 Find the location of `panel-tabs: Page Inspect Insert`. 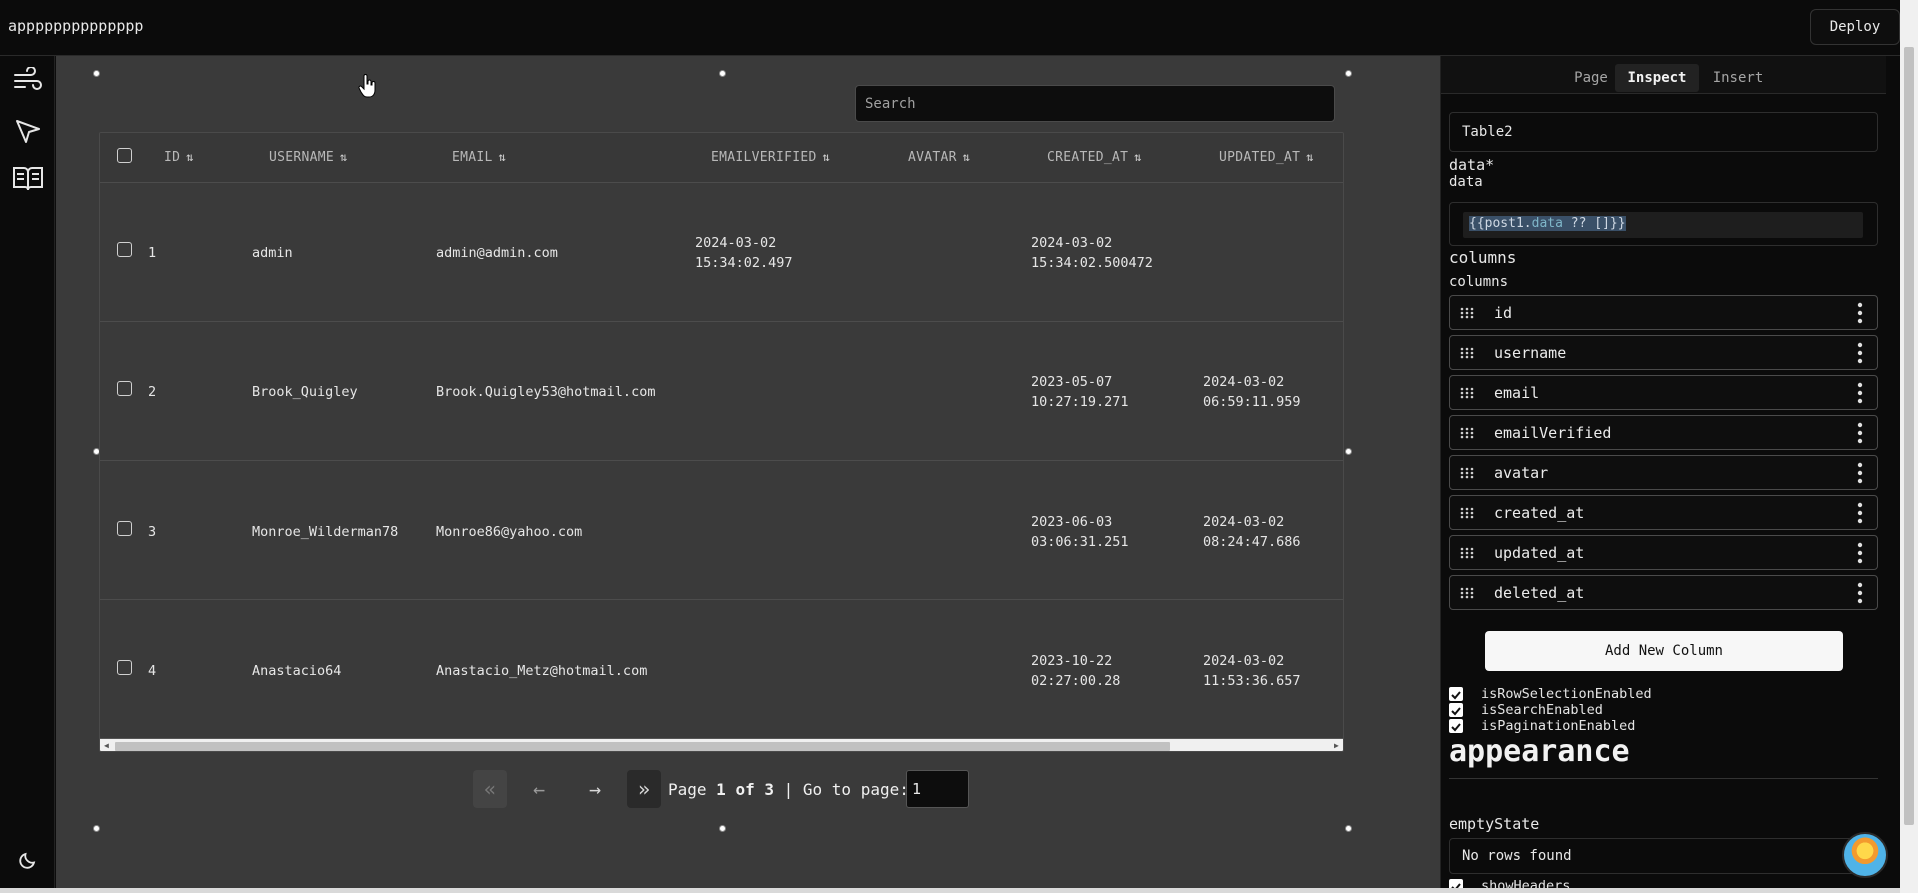

panel-tabs: Page Inspect Insert is located at coordinates (1663, 75).